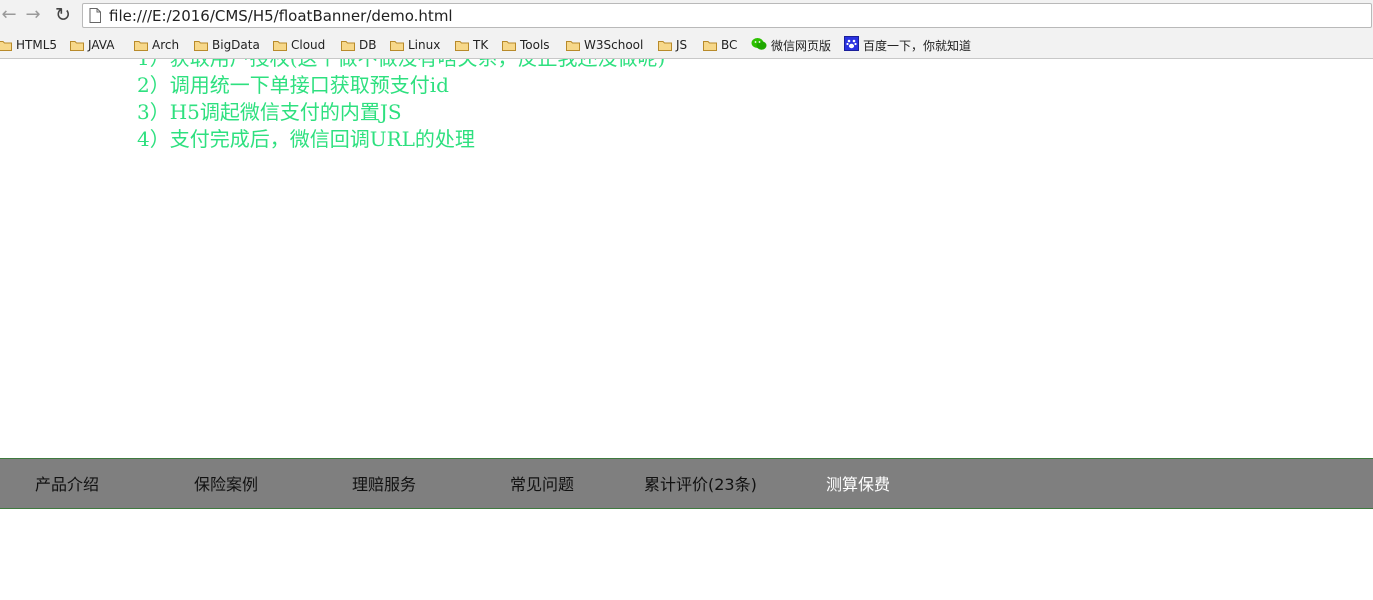  I want to click on bookmark-html5: HTML5, so click(28, 45).